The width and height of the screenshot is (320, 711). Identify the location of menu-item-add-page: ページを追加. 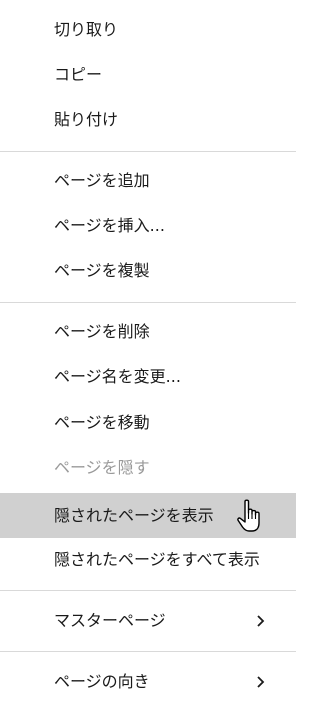
(148, 181).